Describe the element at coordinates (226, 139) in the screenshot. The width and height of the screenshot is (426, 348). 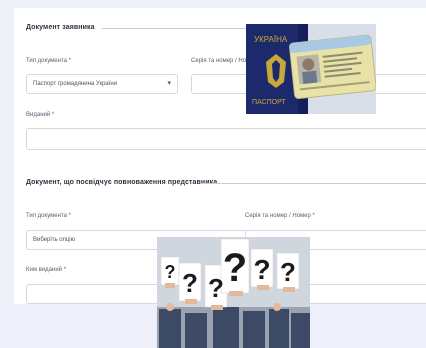
I see `issued-input` at that location.